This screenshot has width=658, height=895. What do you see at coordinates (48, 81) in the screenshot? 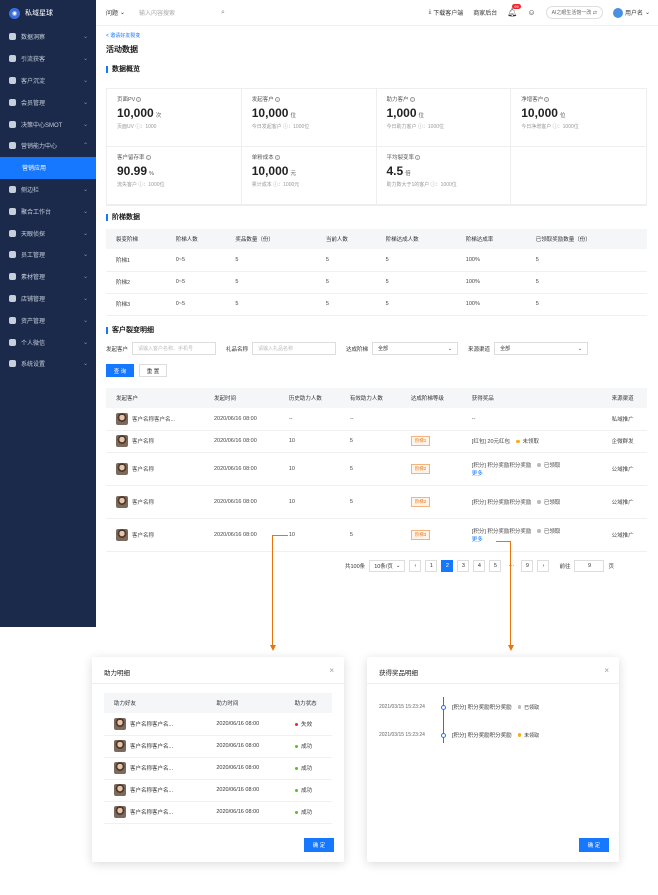
I see `sidebar-item: 客户沉淀 ⌄` at bounding box center [48, 81].